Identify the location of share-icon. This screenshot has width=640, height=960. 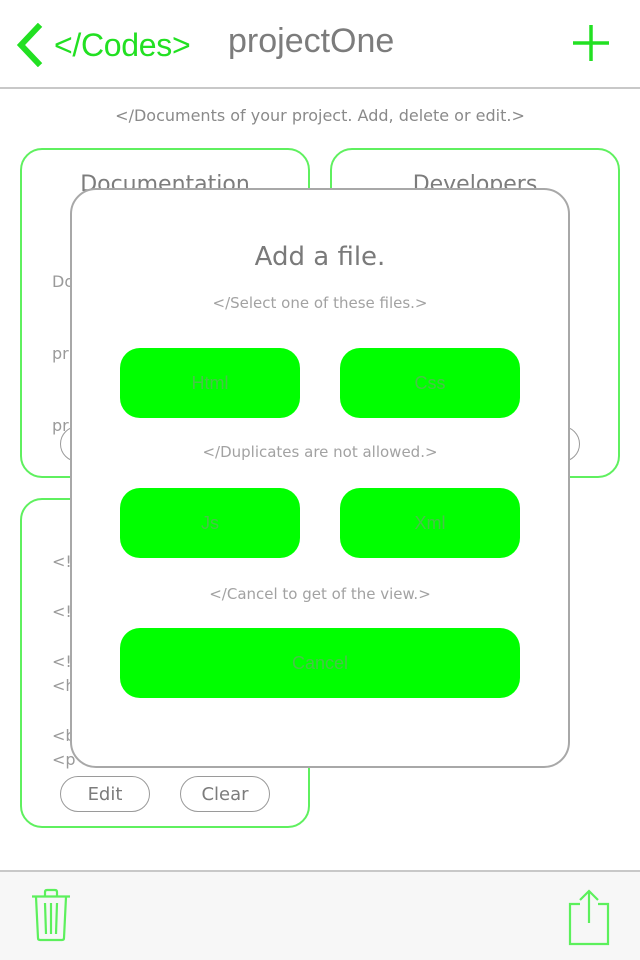
(589, 917).